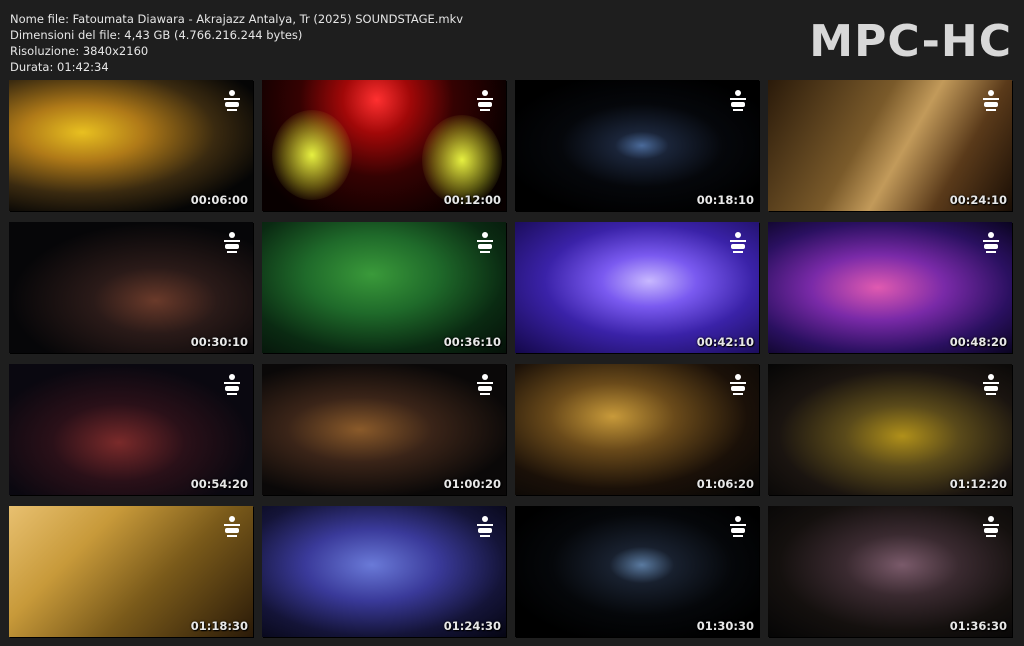 The width and height of the screenshot is (1024, 646). Describe the element at coordinates (219, 626) in the screenshot. I see `timestamp-label: 01:18:30` at that location.